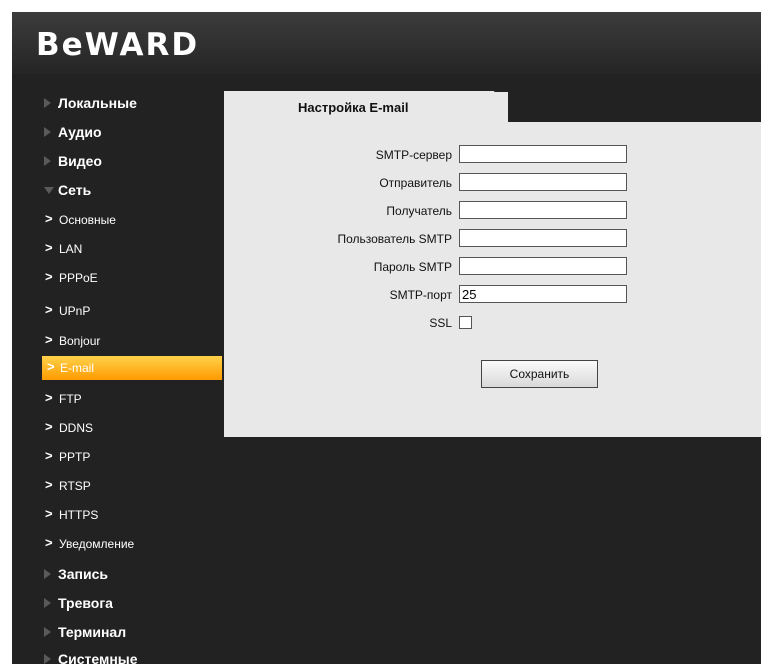 The width and height of the screenshot is (761, 664). I want to click on sidebar-item-label: PPPoE, so click(78, 278).